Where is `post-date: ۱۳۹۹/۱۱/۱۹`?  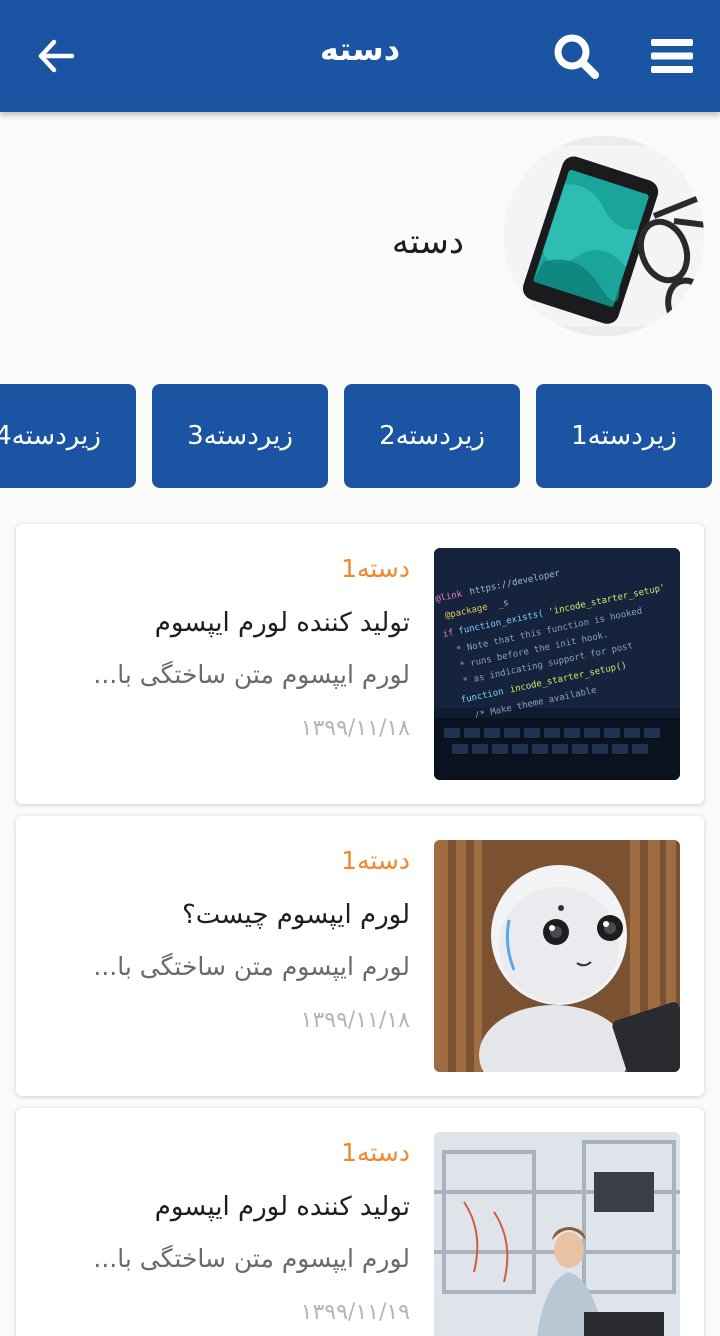
post-date: ۱۳۹۹/۱۱/۱۹ is located at coordinates (355, 1312).